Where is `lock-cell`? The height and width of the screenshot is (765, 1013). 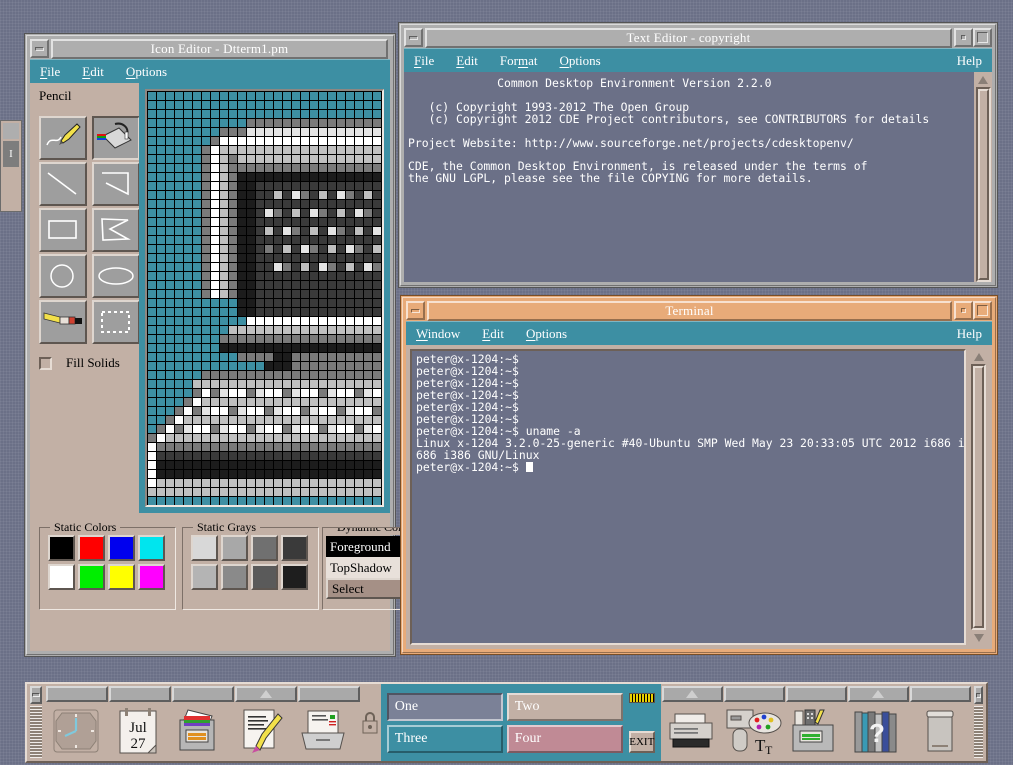
lock-cell is located at coordinates (370, 722).